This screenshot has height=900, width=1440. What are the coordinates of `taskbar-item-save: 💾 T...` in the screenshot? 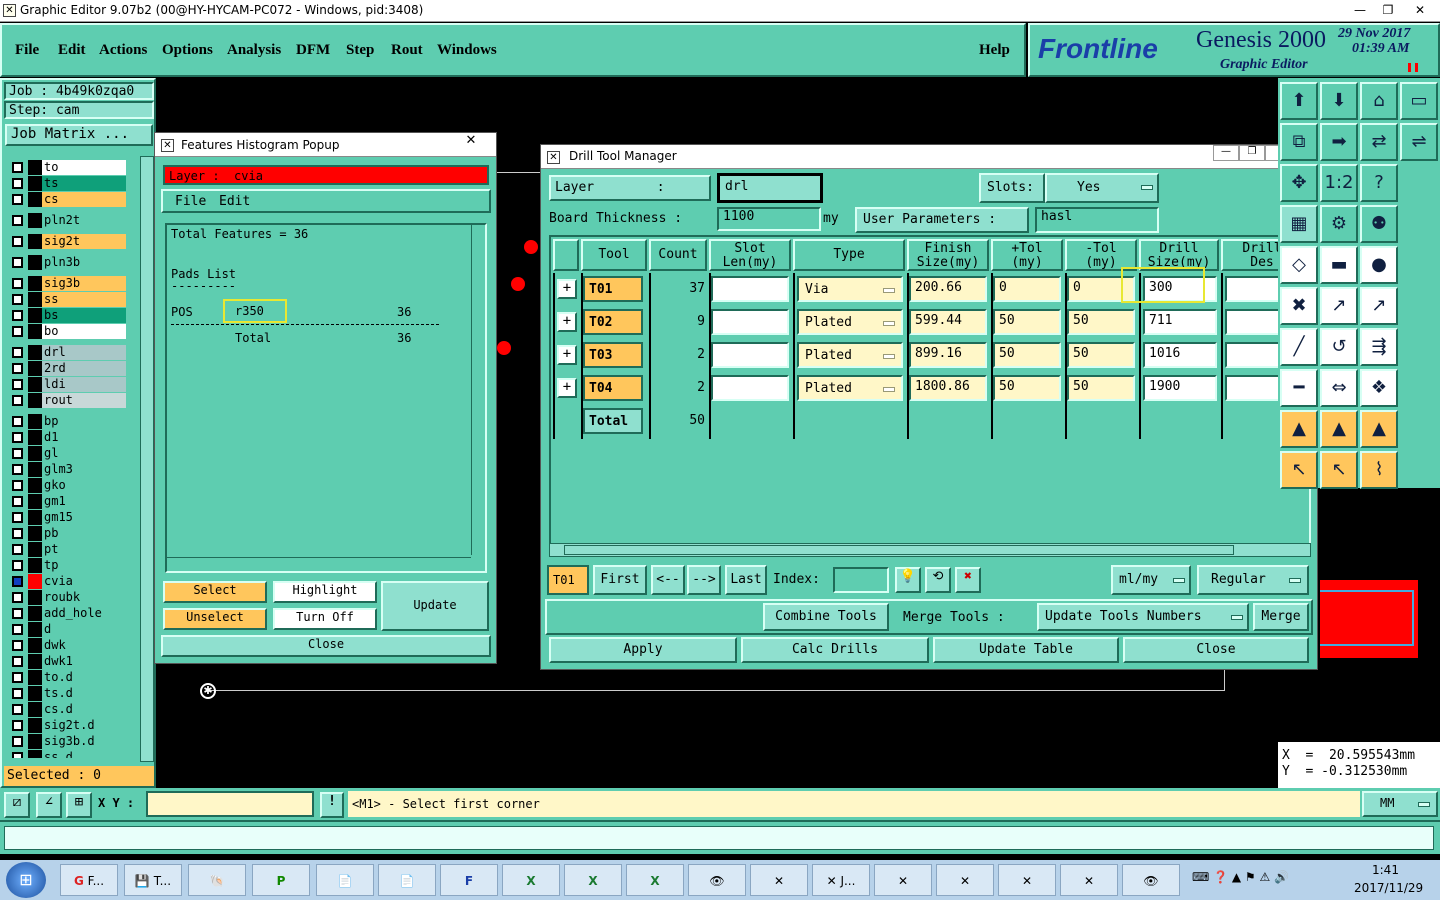 It's located at (153, 880).